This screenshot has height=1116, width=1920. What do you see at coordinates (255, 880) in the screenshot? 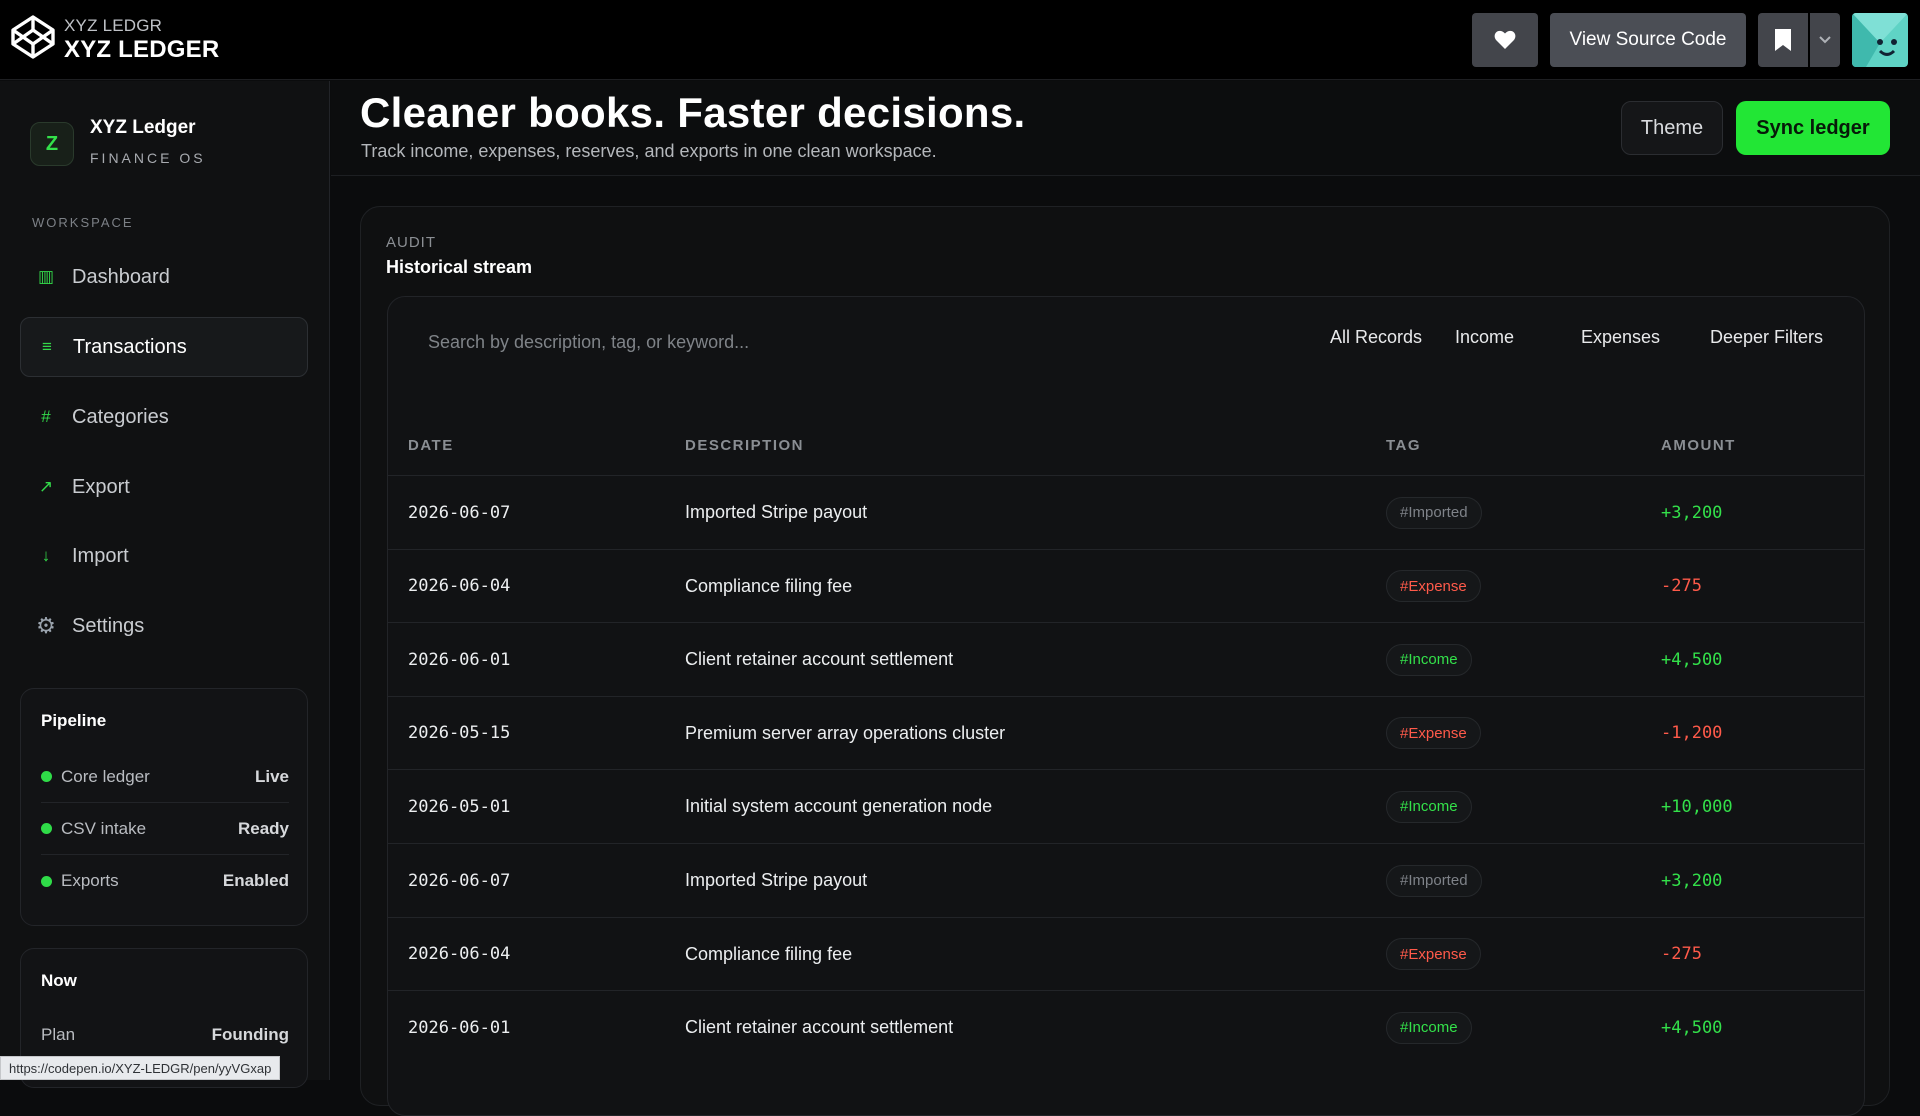
I see `pipeline-status: Enabled` at bounding box center [255, 880].